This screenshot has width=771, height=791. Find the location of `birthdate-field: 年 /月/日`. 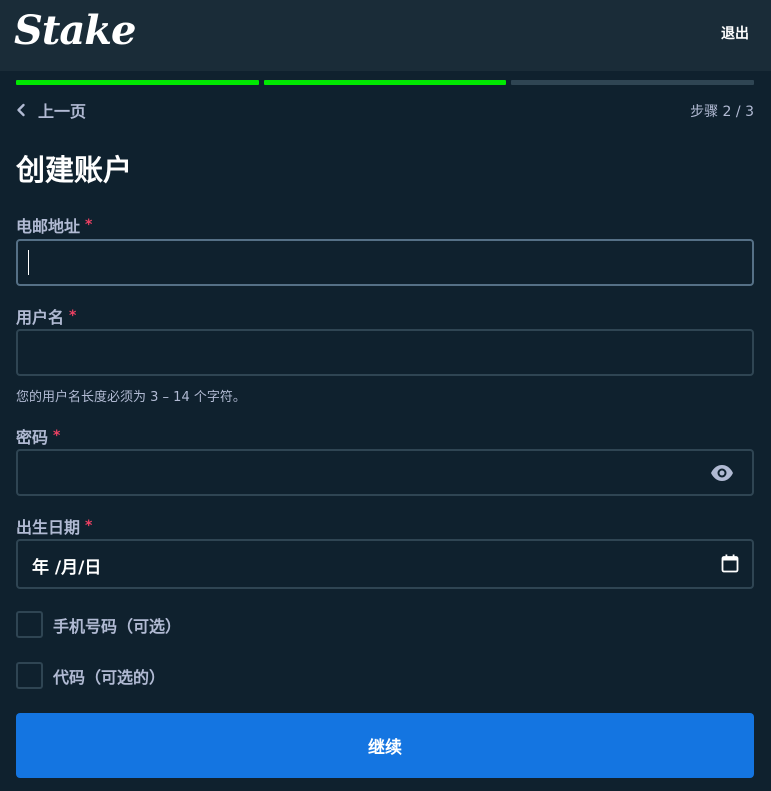

birthdate-field: 年 /月/日 is located at coordinates (385, 564).